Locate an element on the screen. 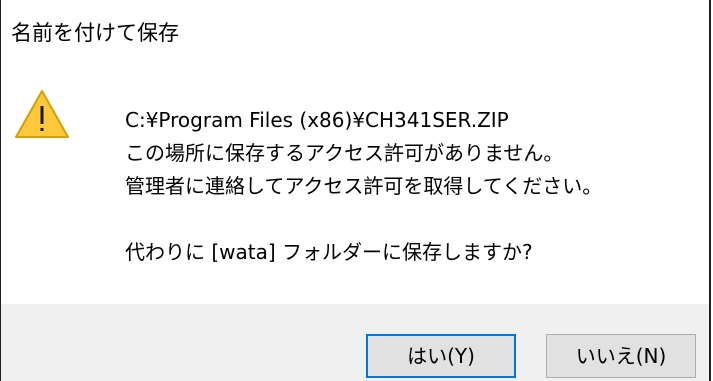 This screenshot has height=381, width=713. yes-button: はい(Y) is located at coordinates (441, 356).